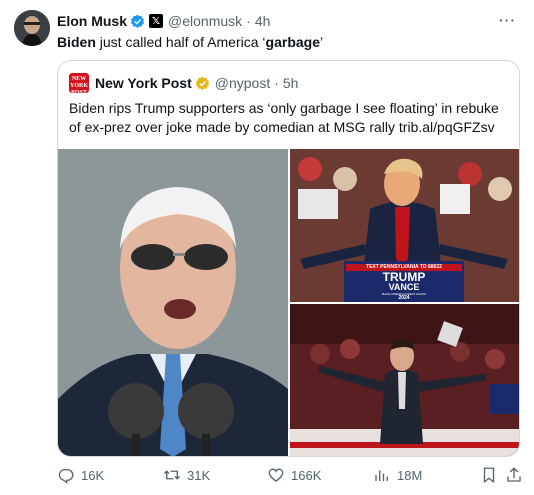 Image resolution: width=534 pixels, height=495 pixels. What do you see at coordinates (66, 476) in the screenshot?
I see `reply-icon` at bounding box center [66, 476].